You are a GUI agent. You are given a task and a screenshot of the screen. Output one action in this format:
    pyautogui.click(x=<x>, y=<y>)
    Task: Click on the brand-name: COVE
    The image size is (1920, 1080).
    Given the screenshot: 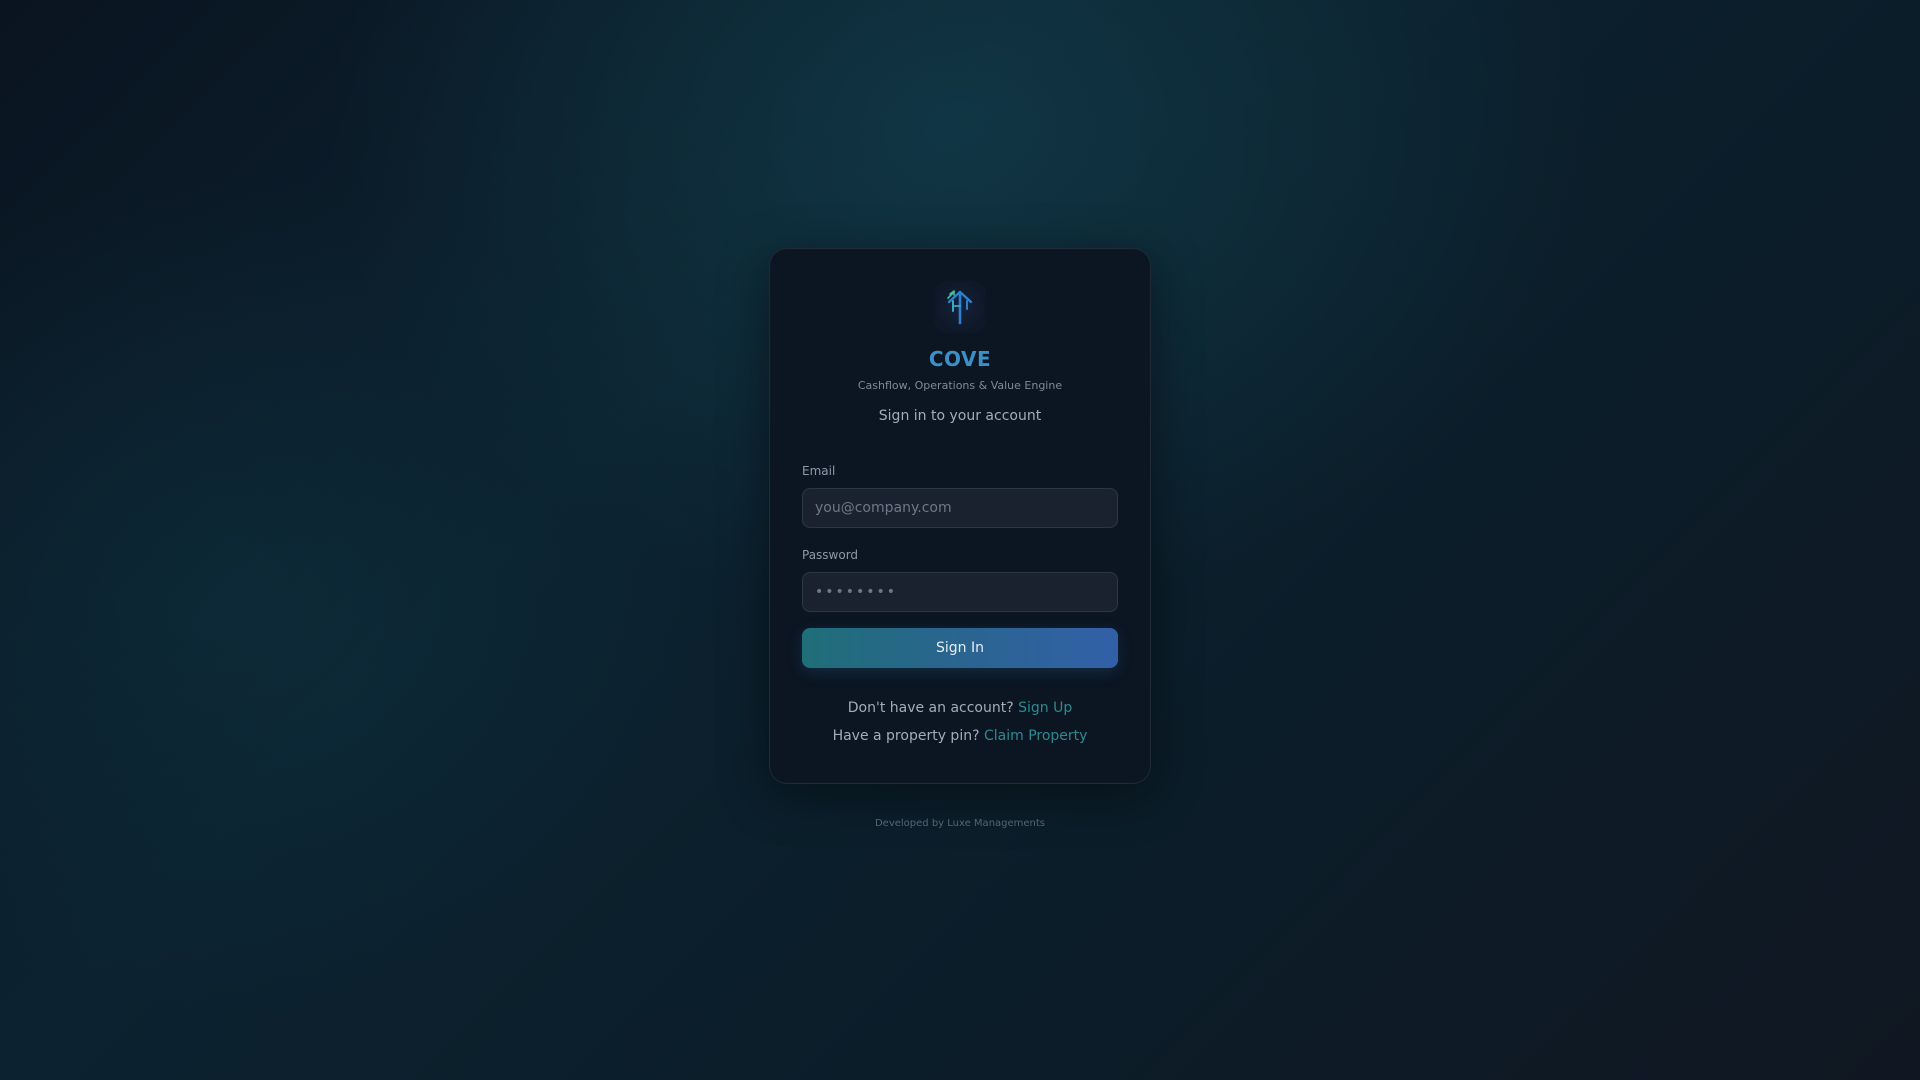 What is the action you would take?
    pyautogui.click(x=960, y=359)
    